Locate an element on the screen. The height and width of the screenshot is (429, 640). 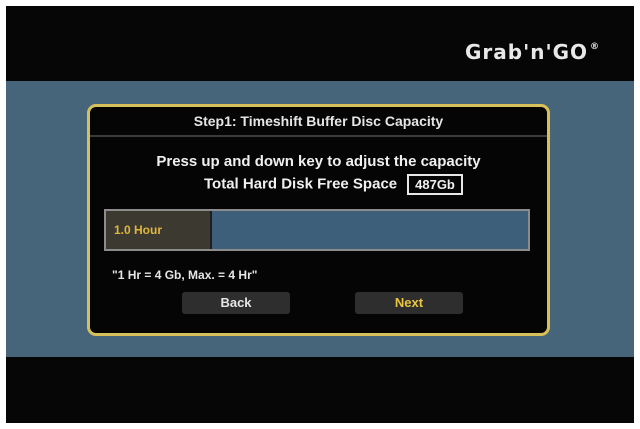
brand-name: Grab'n'GO is located at coordinates (526, 52).